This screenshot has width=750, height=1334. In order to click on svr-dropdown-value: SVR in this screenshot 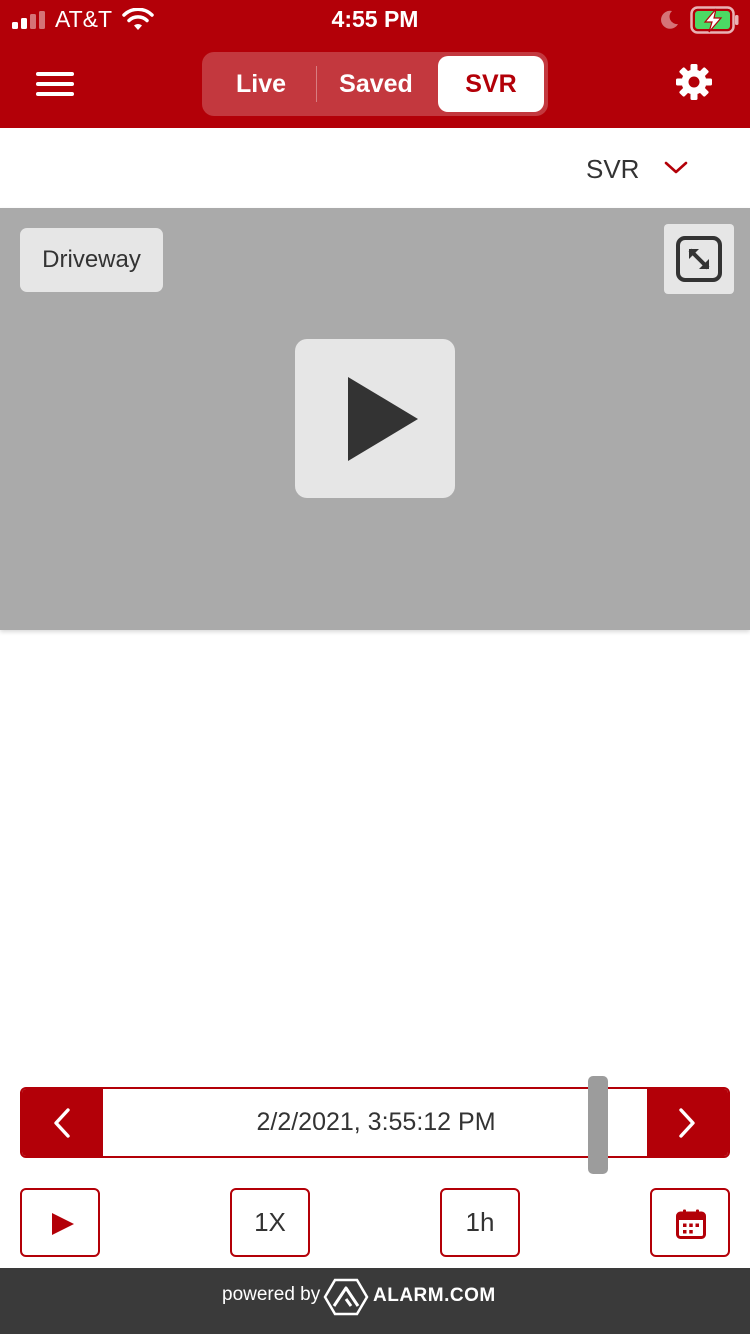, I will do `click(613, 169)`.